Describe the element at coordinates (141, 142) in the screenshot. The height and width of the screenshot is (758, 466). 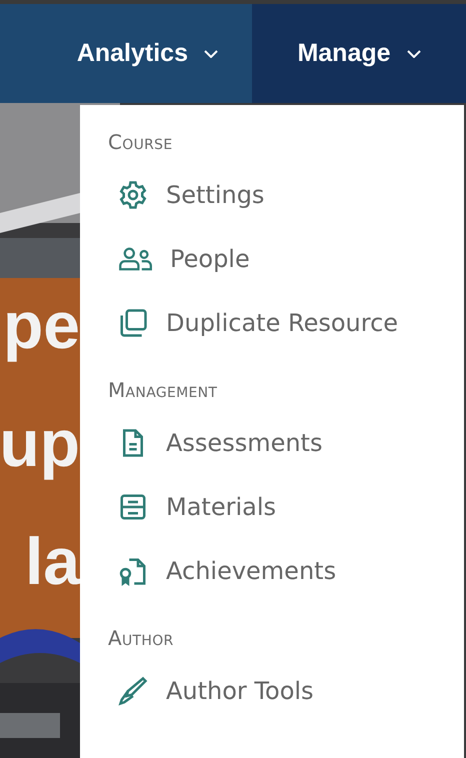
I see `section-heading: Course` at that location.